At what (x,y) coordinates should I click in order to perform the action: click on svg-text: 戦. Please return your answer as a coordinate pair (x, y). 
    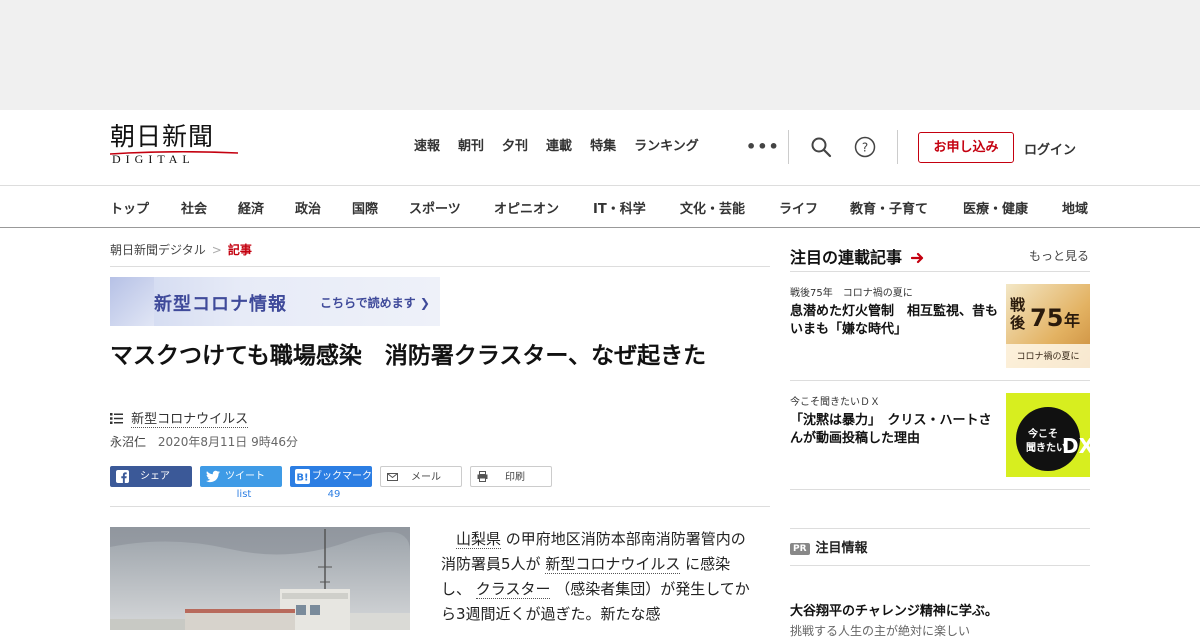
    Looking at the image, I should click on (1018, 305).